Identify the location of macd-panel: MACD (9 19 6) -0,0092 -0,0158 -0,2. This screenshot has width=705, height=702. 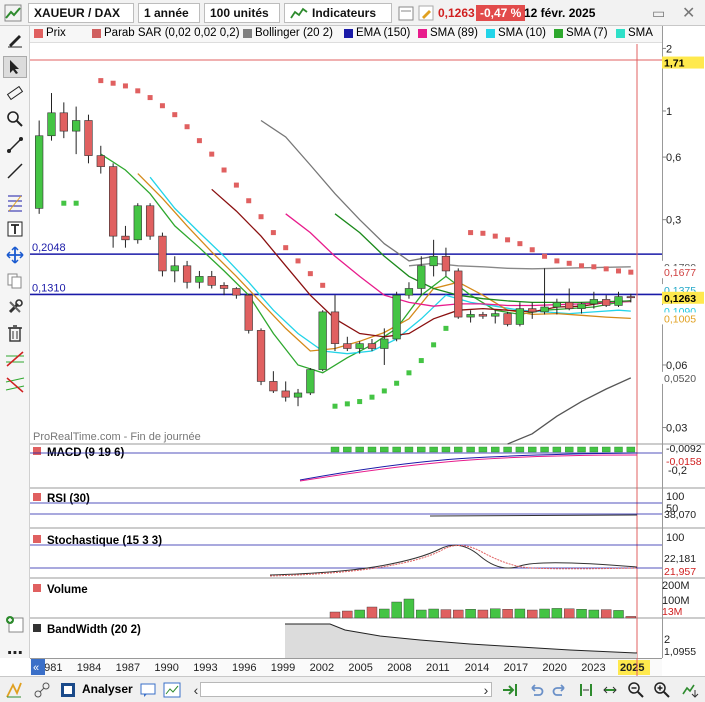
(366, 462).